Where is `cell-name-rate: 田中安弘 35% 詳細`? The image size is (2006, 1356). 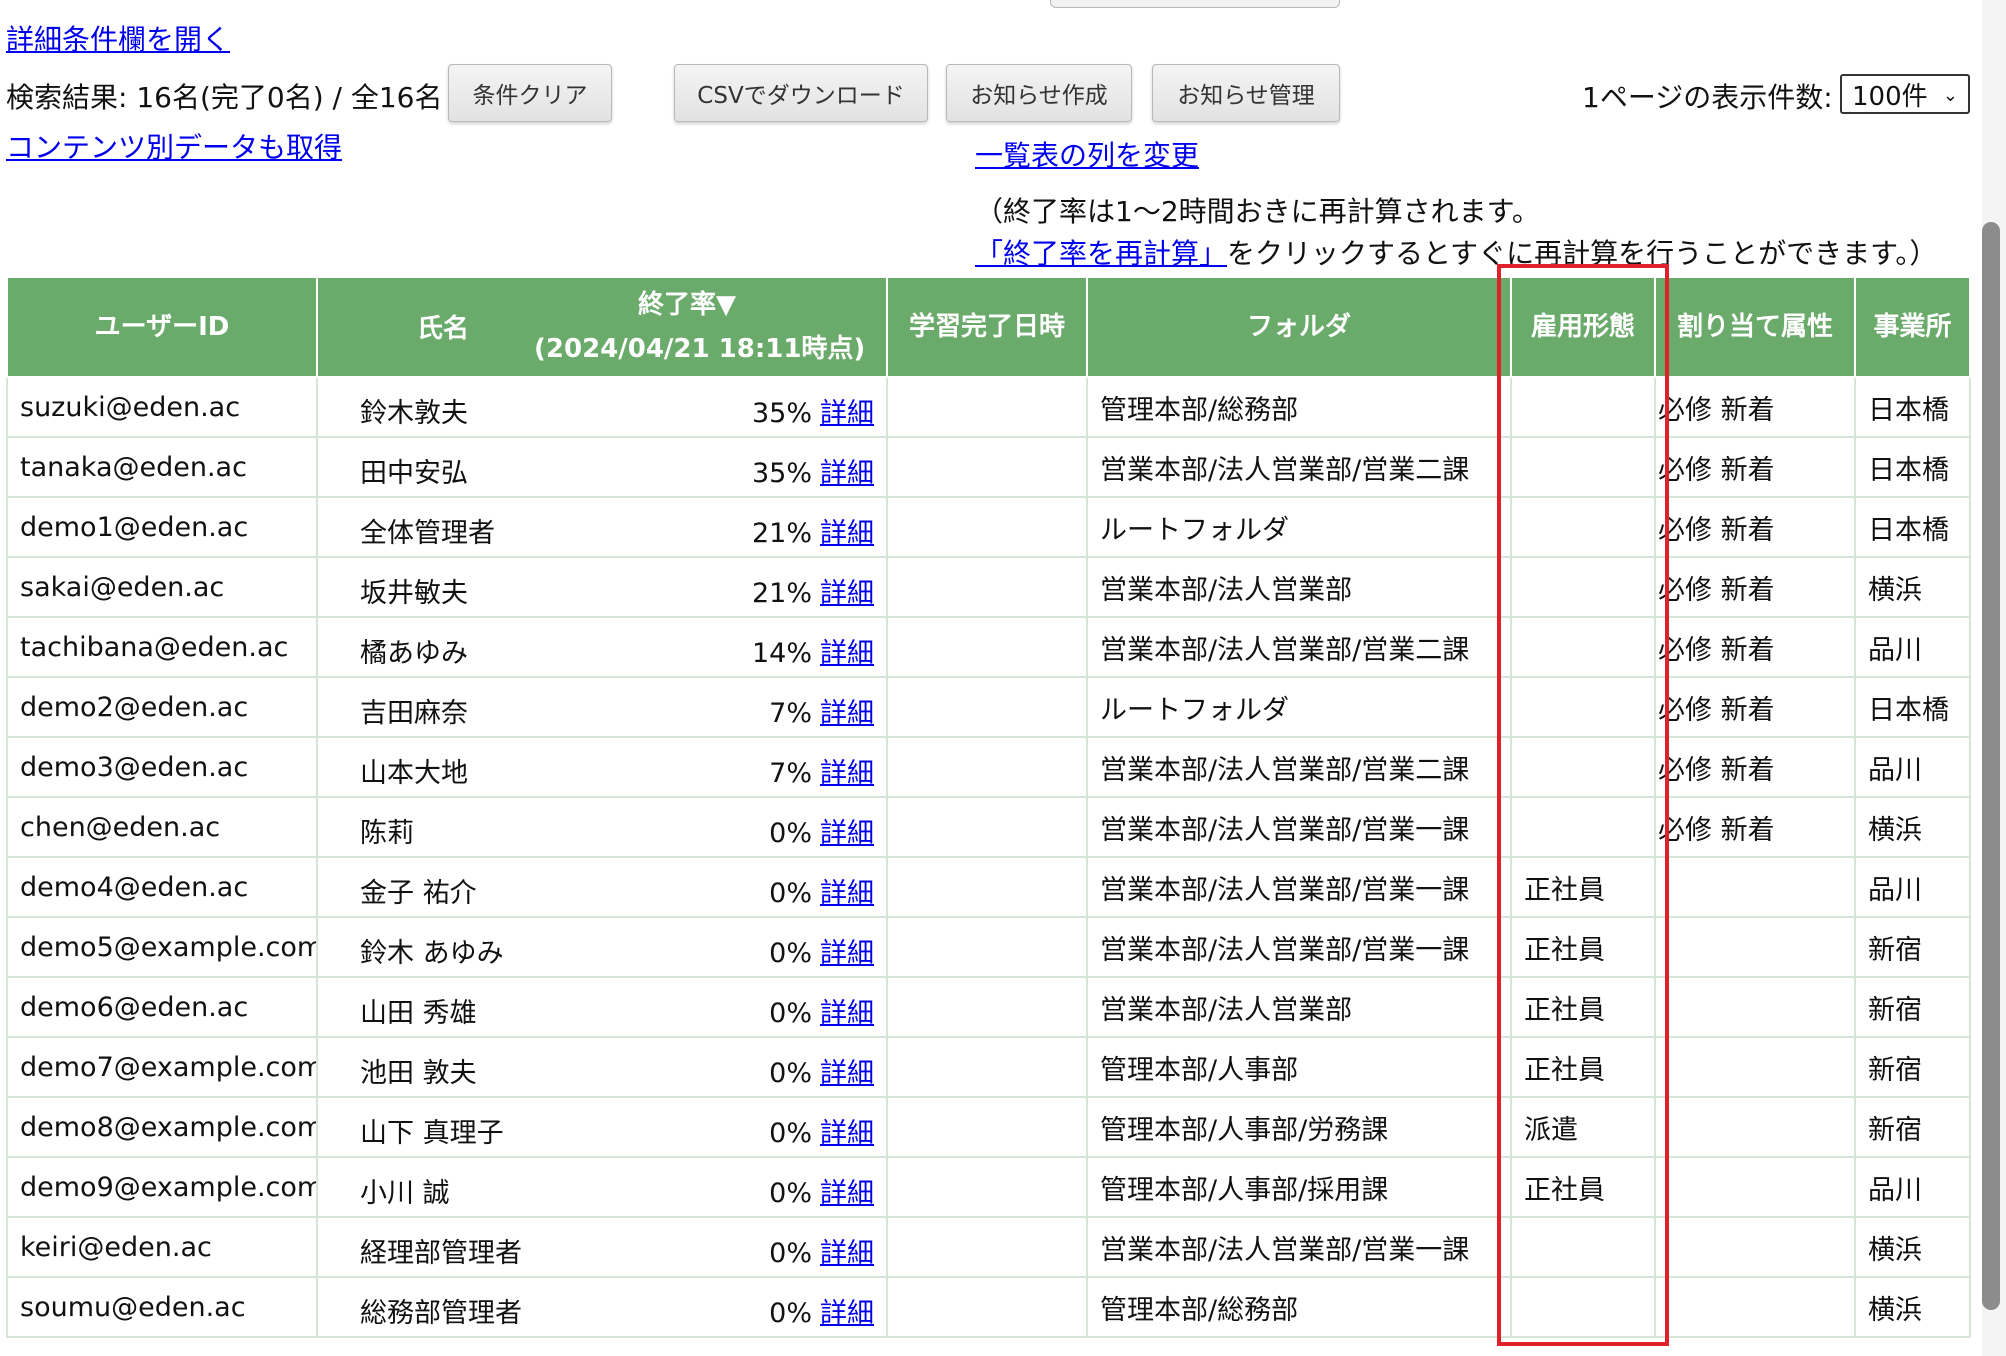 cell-name-rate: 田中安弘 35% 詳細 is located at coordinates (602, 467).